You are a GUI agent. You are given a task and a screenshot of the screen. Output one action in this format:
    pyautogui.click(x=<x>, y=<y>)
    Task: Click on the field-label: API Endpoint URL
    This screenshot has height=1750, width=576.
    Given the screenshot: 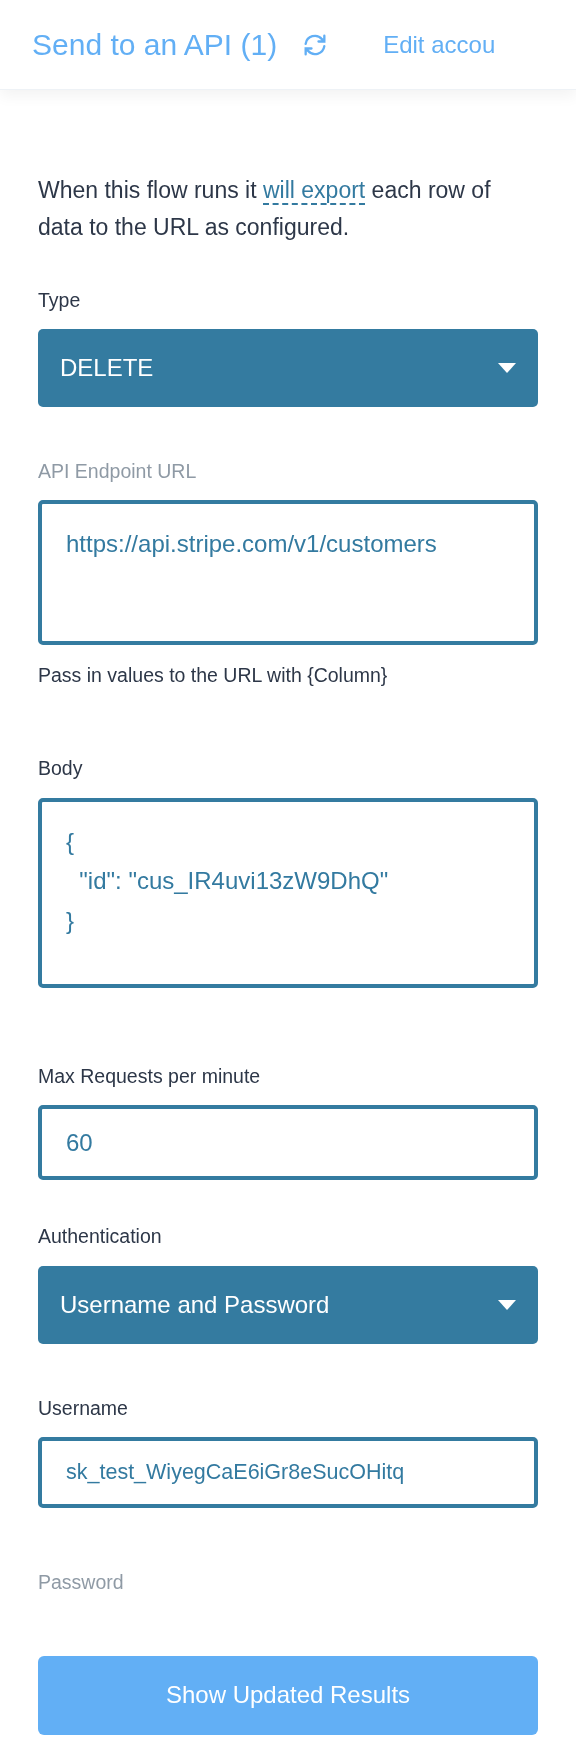 What is the action you would take?
    pyautogui.click(x=118, y=471)
    